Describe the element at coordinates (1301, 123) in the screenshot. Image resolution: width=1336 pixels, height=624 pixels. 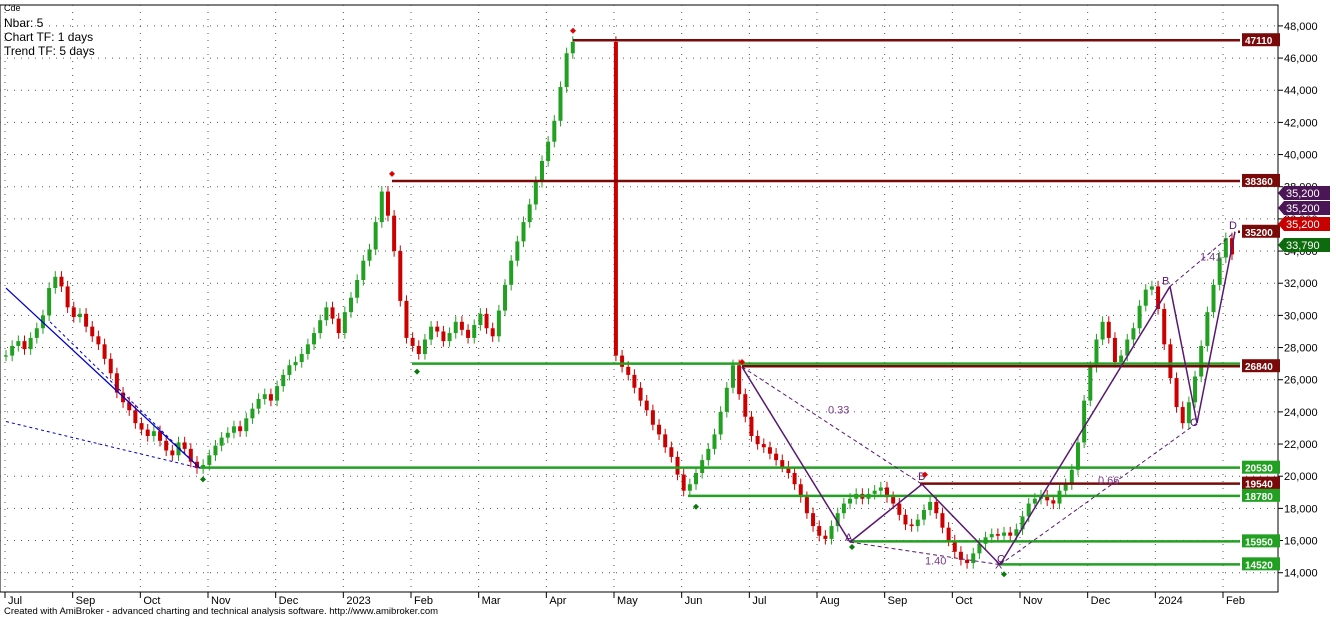
I see `y-tick-label: 42,000` at that location.